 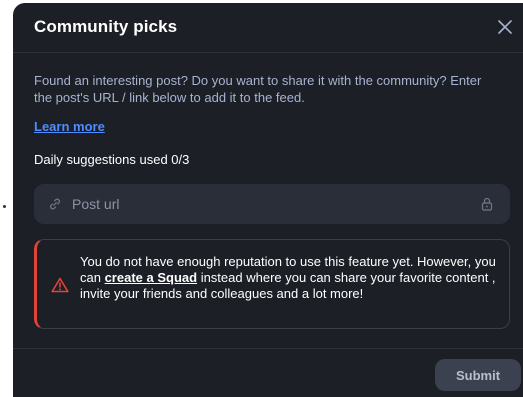 I want to click on post-url-field, so click(x=272, y=204).